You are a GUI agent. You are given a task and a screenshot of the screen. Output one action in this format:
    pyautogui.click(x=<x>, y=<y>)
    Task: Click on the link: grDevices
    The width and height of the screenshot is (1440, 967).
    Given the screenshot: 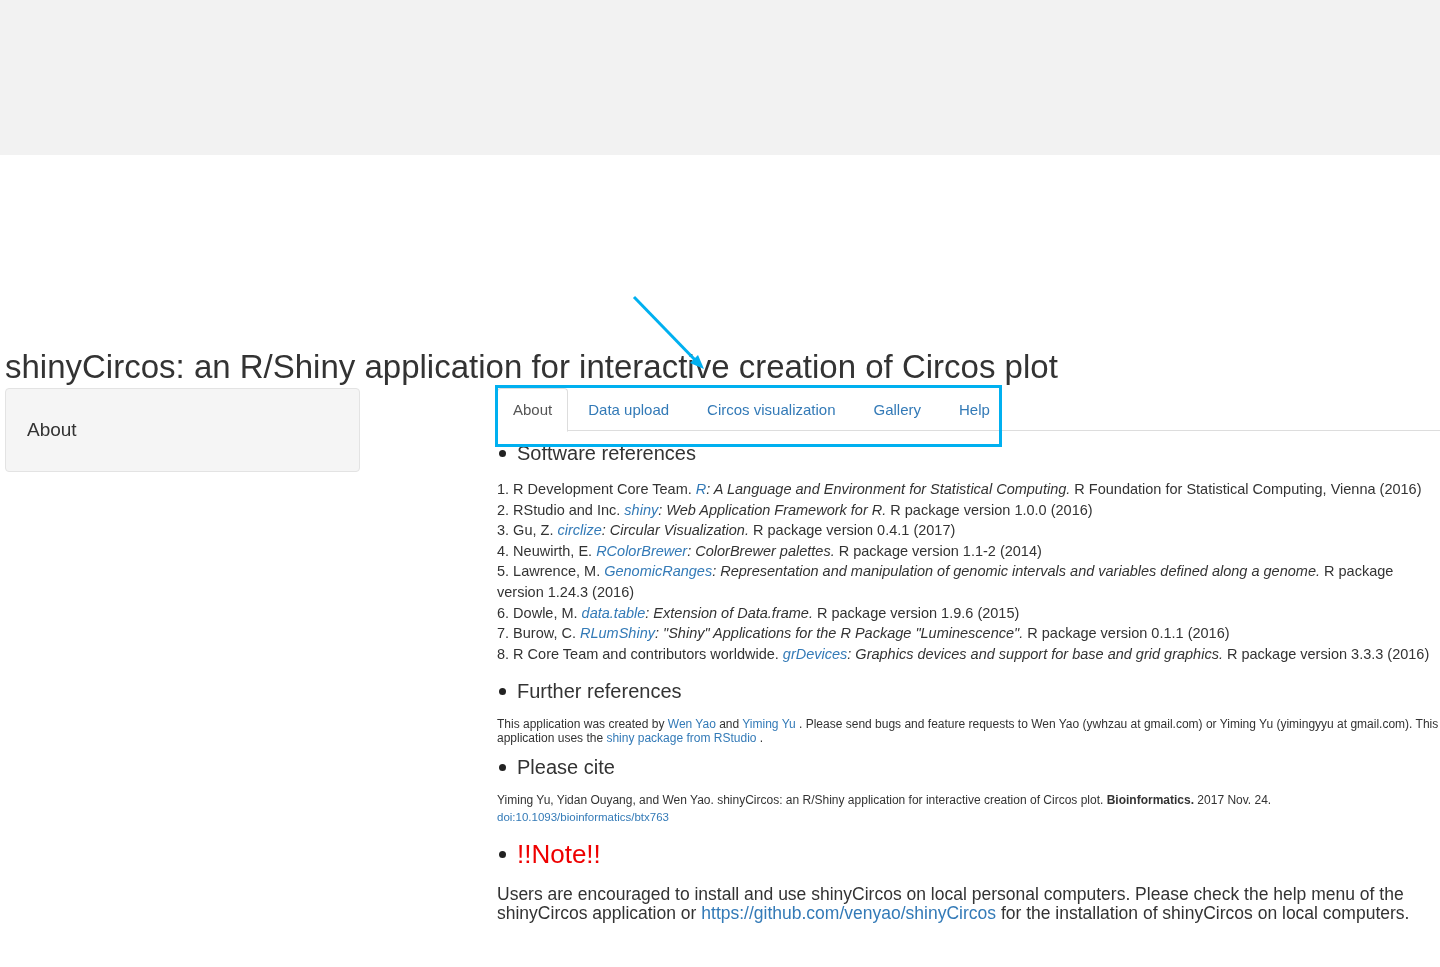 What is the action you would take?
    pyautogui.click(x=815, y=653)
    